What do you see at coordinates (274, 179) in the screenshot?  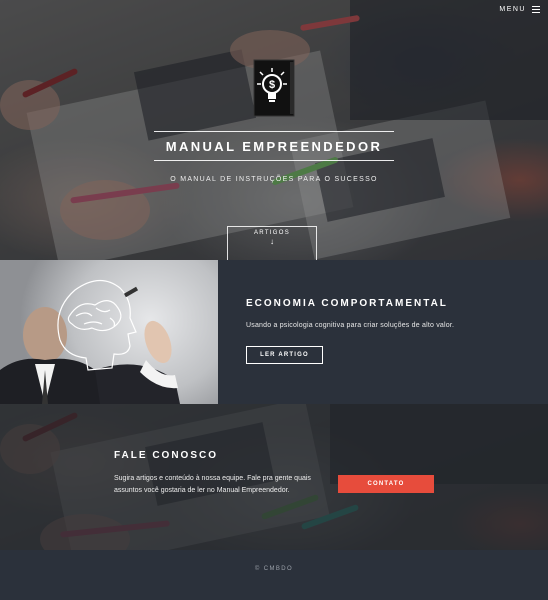 I see `page-subtitle: O MANUAL DE INSTRUÇÕES PARA O SUCESSO` at bounding box center [274, 179].